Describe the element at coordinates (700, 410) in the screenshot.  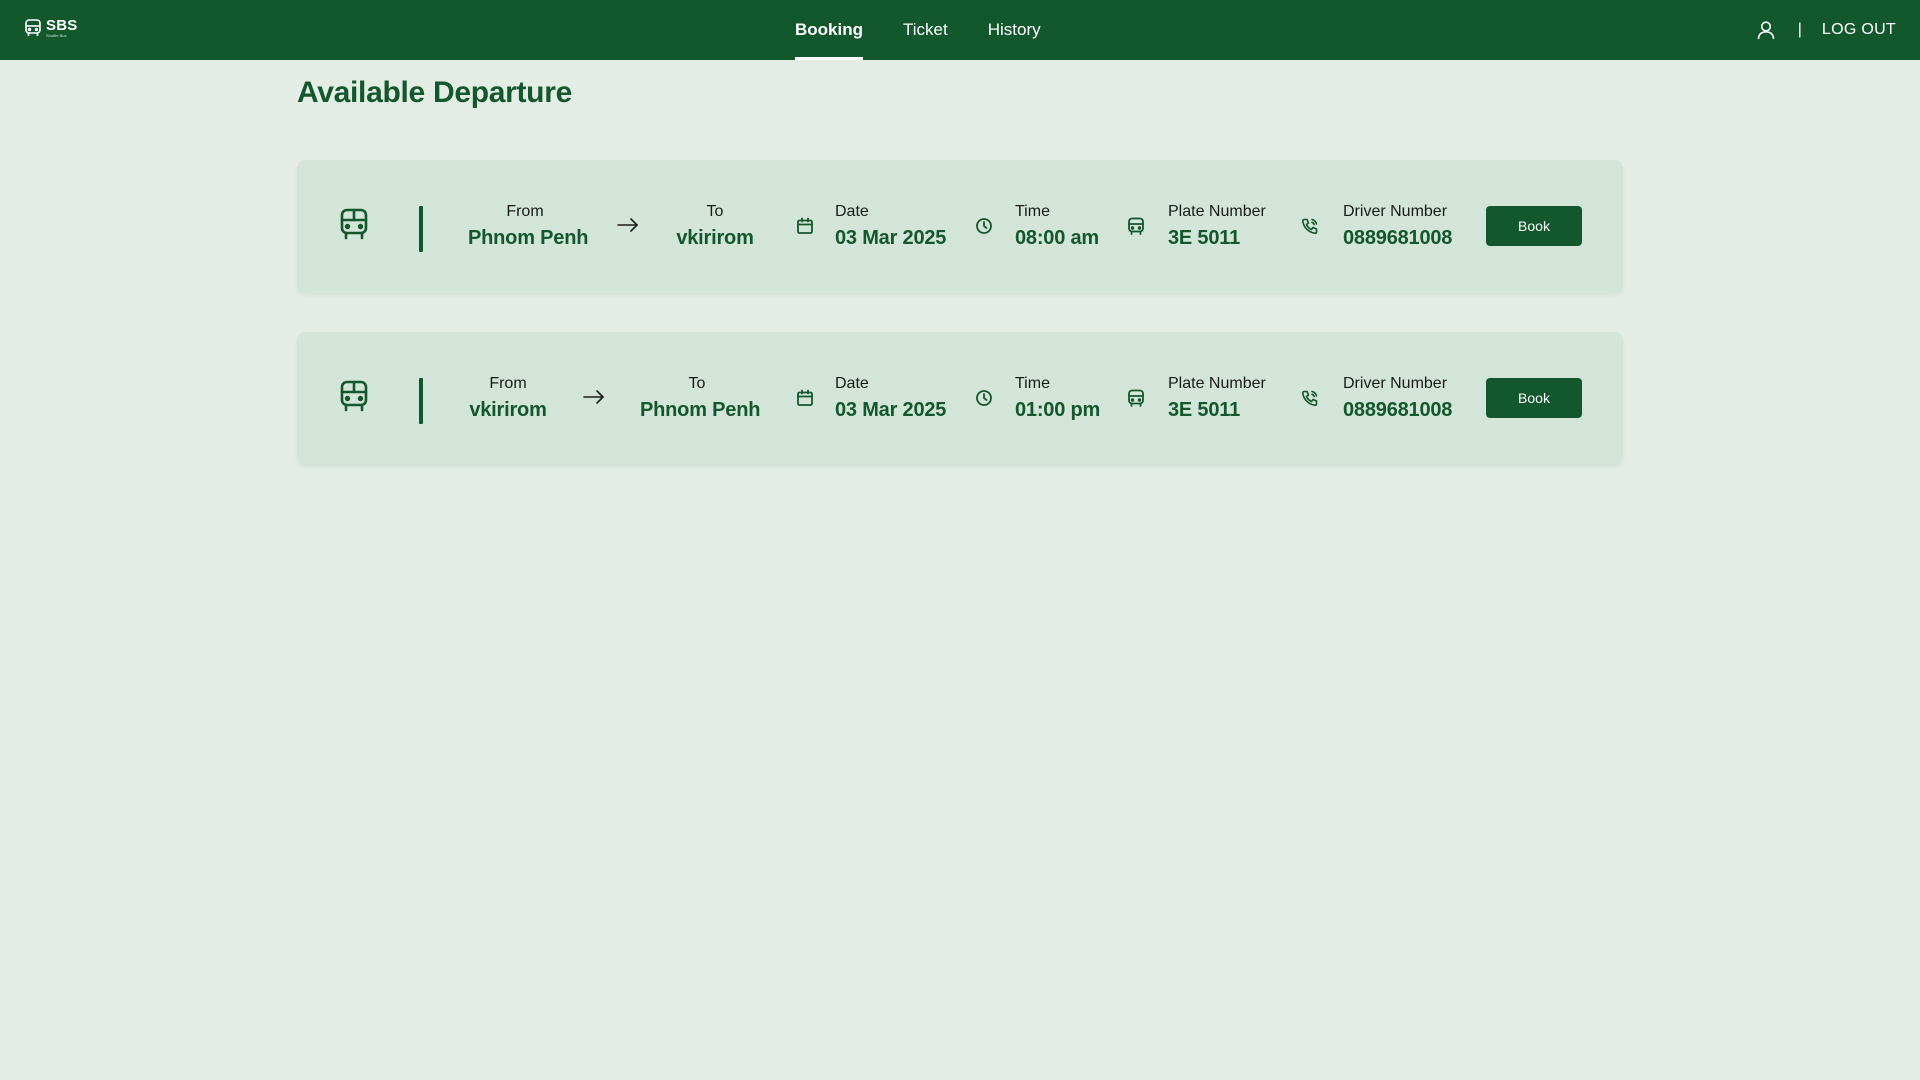
I see `to-value: Phnom Penh` at that location.